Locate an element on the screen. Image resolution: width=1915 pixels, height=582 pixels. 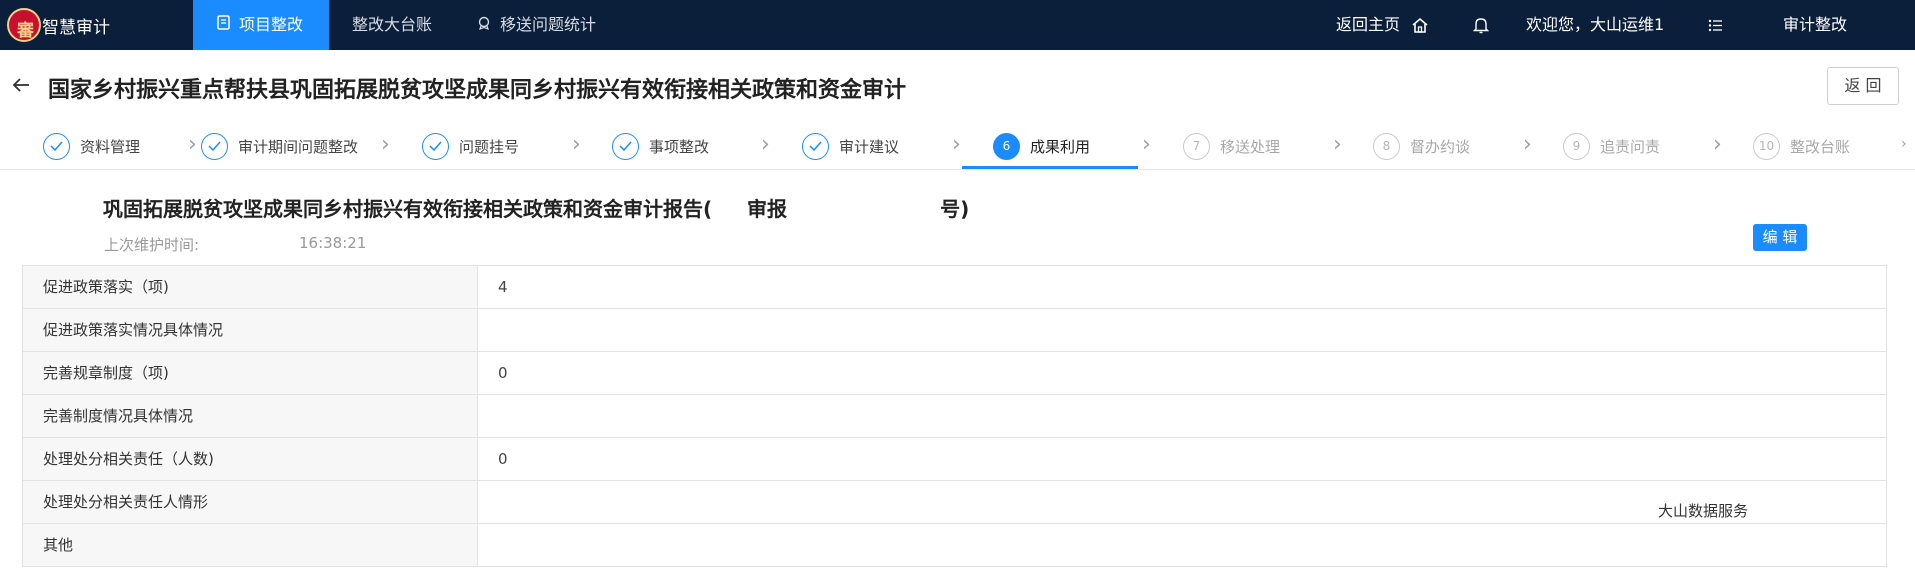
maintenance-time-value: 16:38:21 is located at coordinates (333, 243).